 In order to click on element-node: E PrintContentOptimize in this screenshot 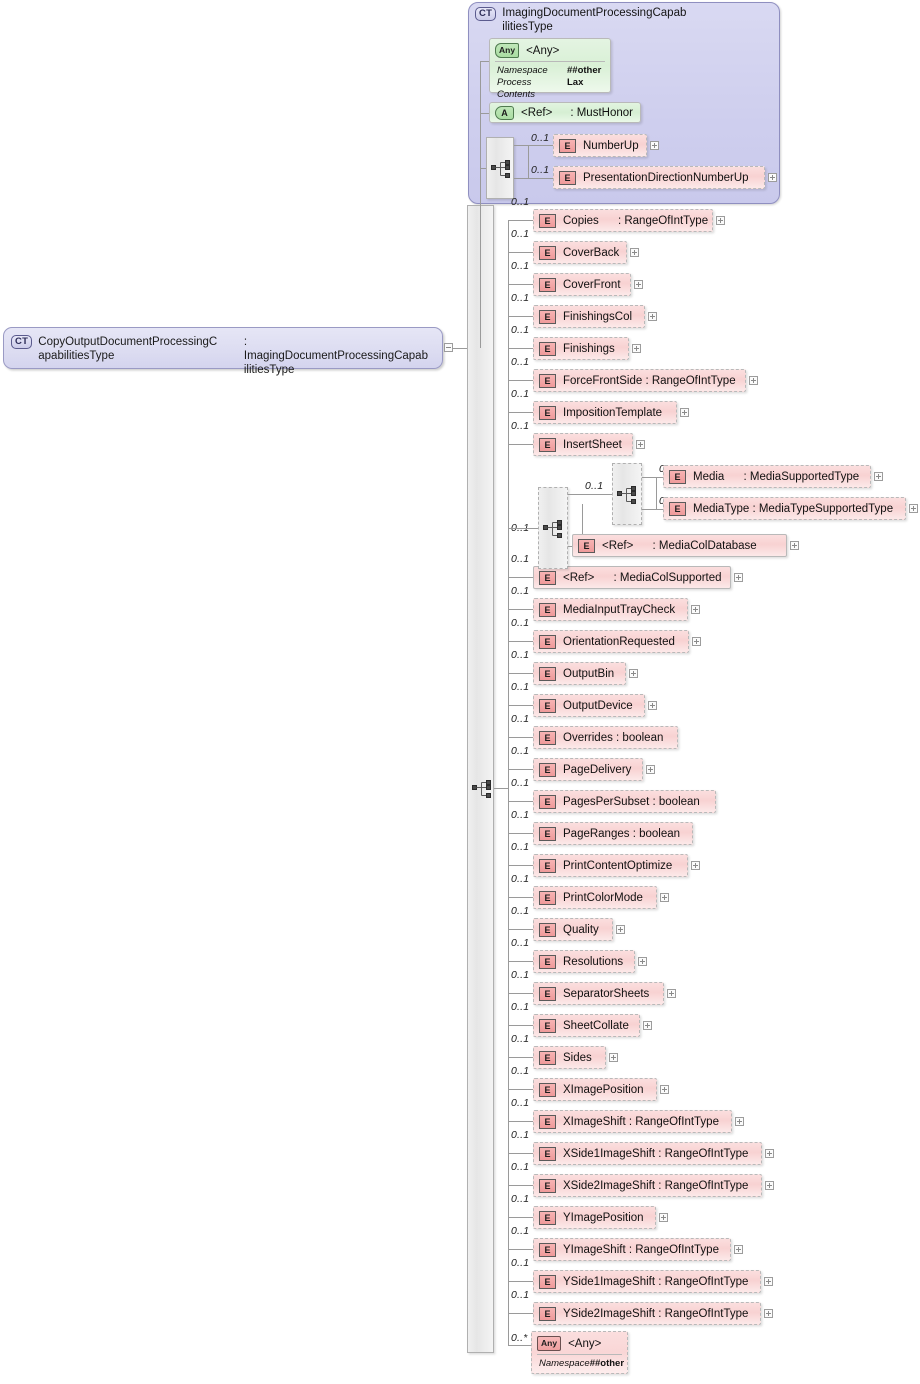, I will do `click(610, 865)`.